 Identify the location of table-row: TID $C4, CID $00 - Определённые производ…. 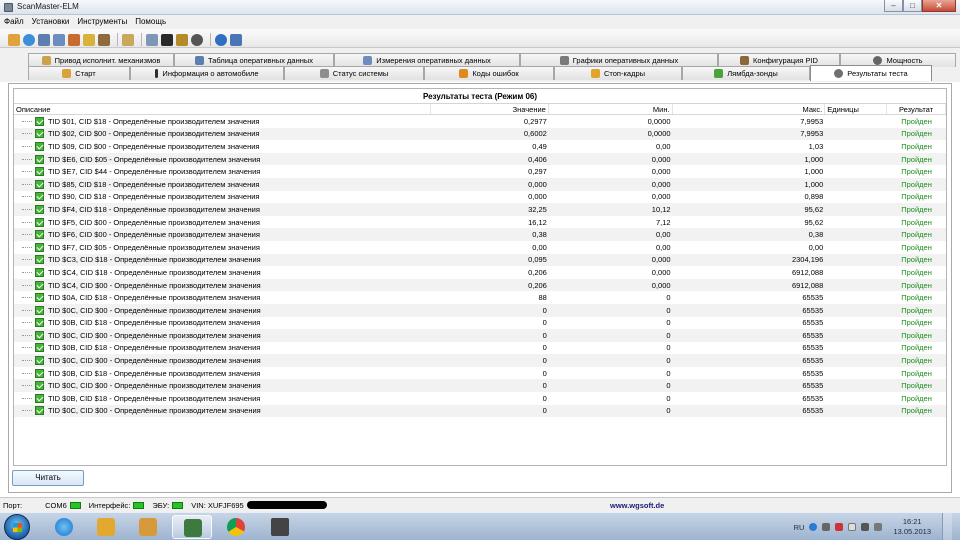
(480, 285).